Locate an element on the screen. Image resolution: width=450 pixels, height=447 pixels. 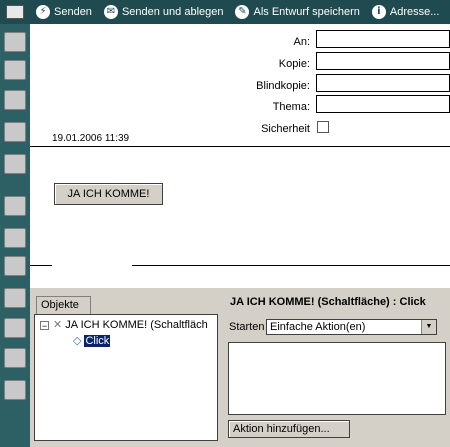
security-checkbox is located at coordinates (323, 127).